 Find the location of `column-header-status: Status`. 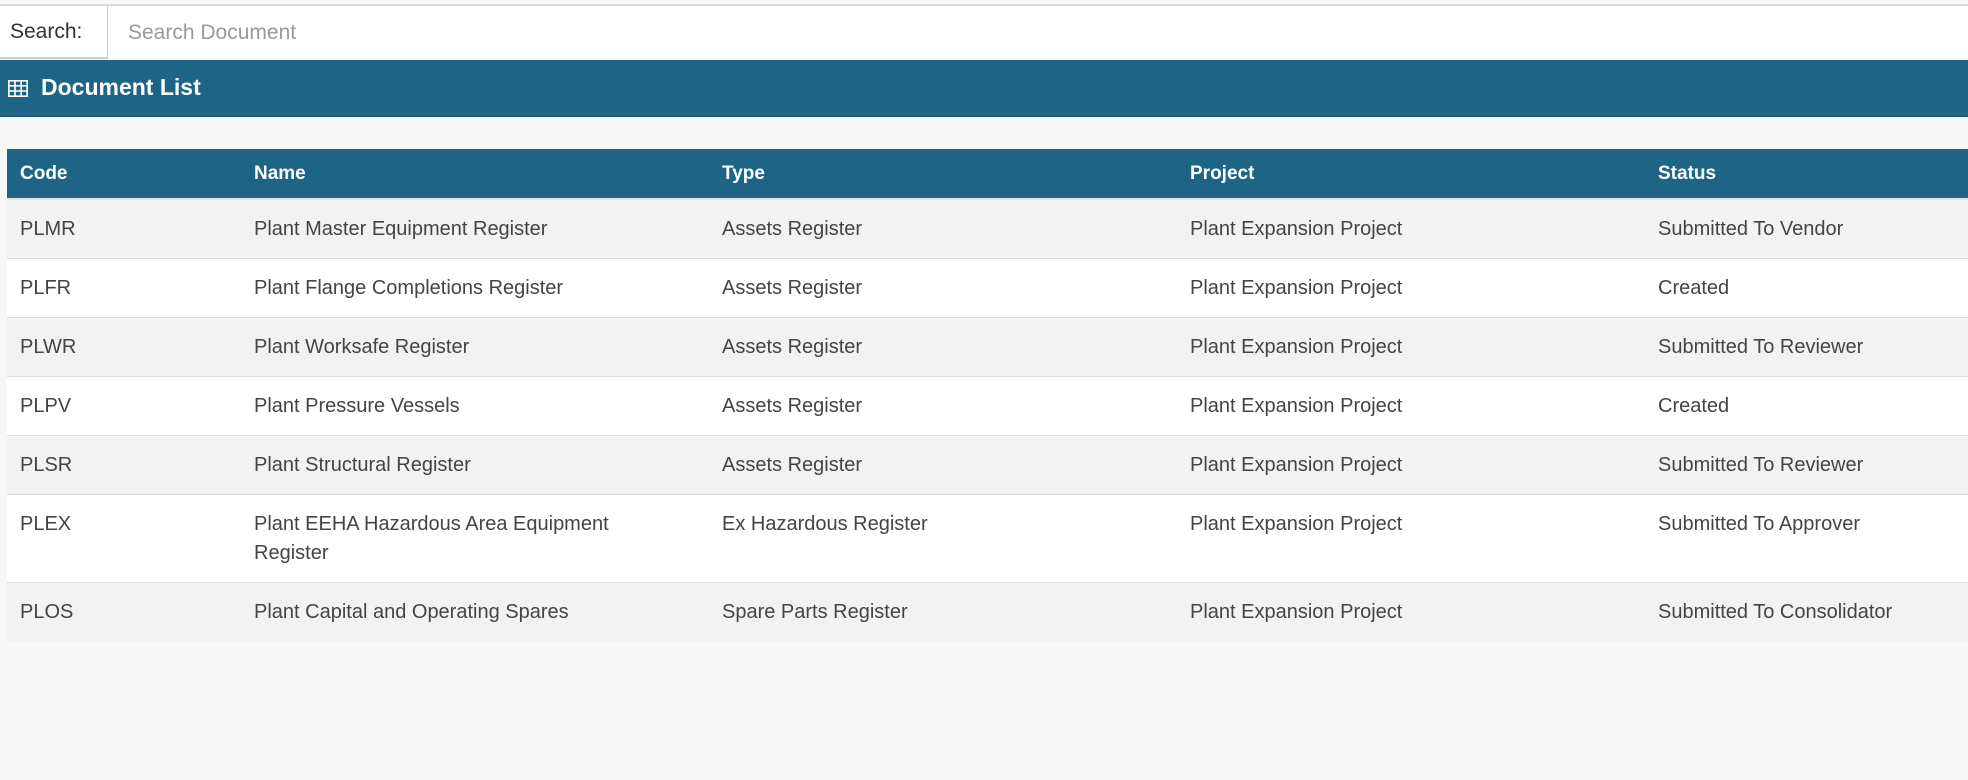

column-header-status: Status is located at coordinates (1806, 174).